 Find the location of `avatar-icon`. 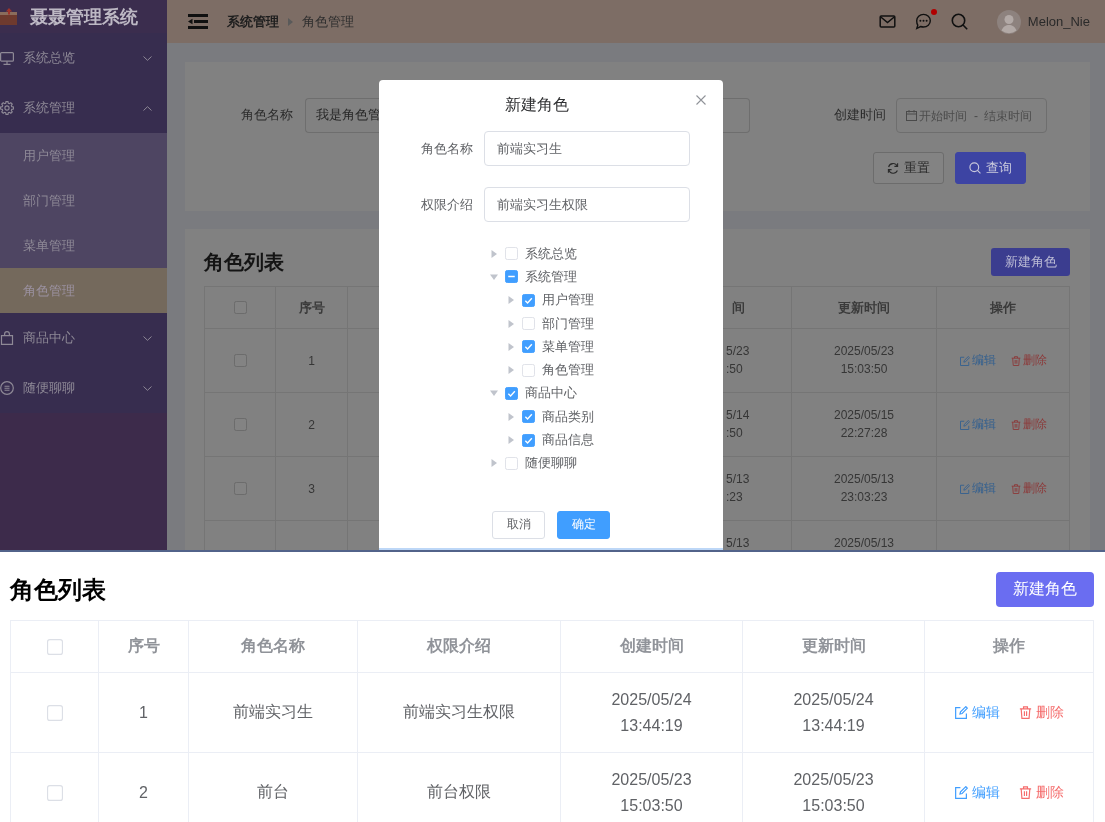

avatar-icon is located at coordinates (1008, 21).